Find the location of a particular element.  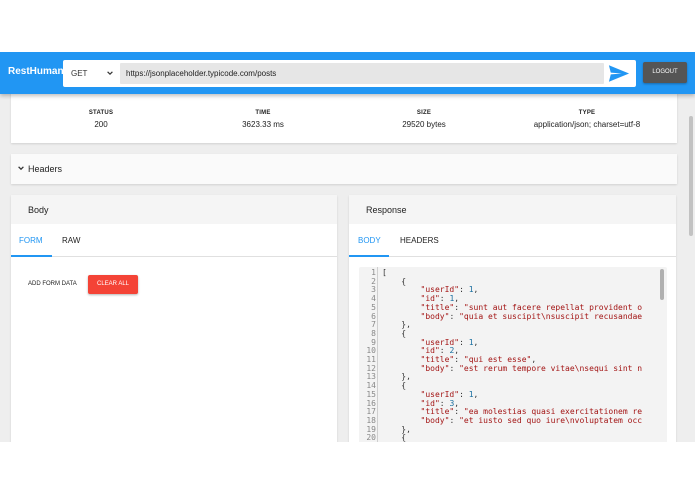

stat-value: 29520 bytes is located at coordinates (424, 124).